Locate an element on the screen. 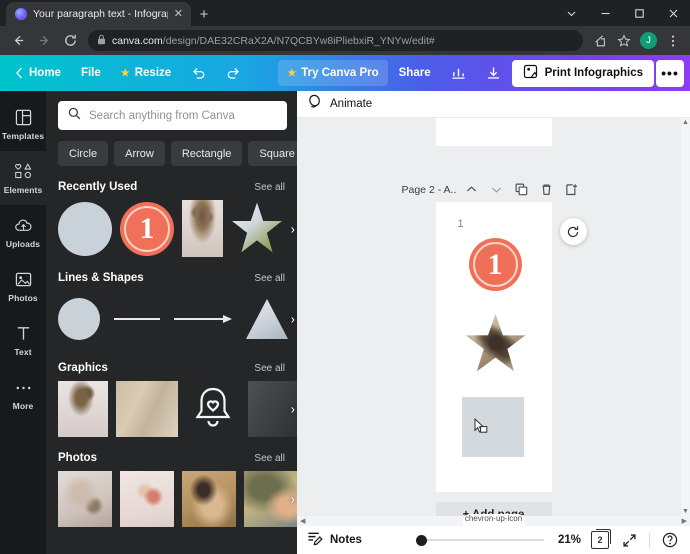  sidebar-item-elements: Elements is located at coordinates (23, 178).